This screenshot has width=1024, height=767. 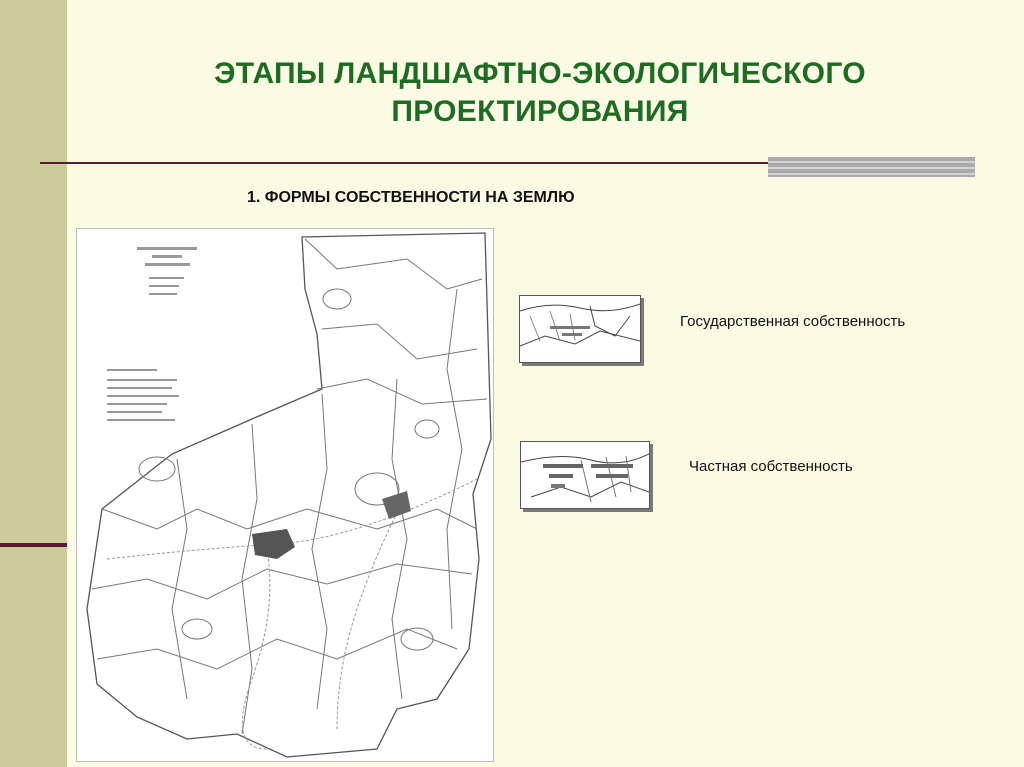 What do you see at coordinates (585, 478) in the screenshot?
I see `private-property-thumbnail-drawing` at bounding box center [585, 478].